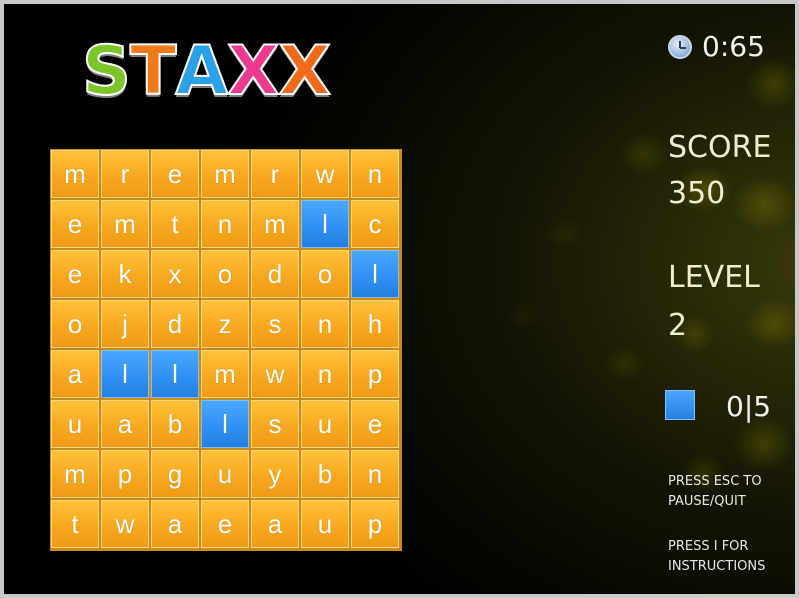 This screenshot has height=598, width=799. What do you see at coordinates (375, 324) in the screenshot?
I see `letter-tile: h` at bounding box center [375, 324].